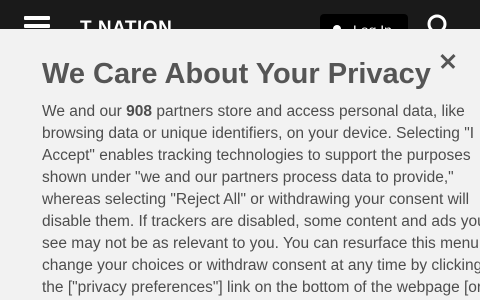  I want to click on dialog-title: We Care About Your Privacy, so click(236, 74).